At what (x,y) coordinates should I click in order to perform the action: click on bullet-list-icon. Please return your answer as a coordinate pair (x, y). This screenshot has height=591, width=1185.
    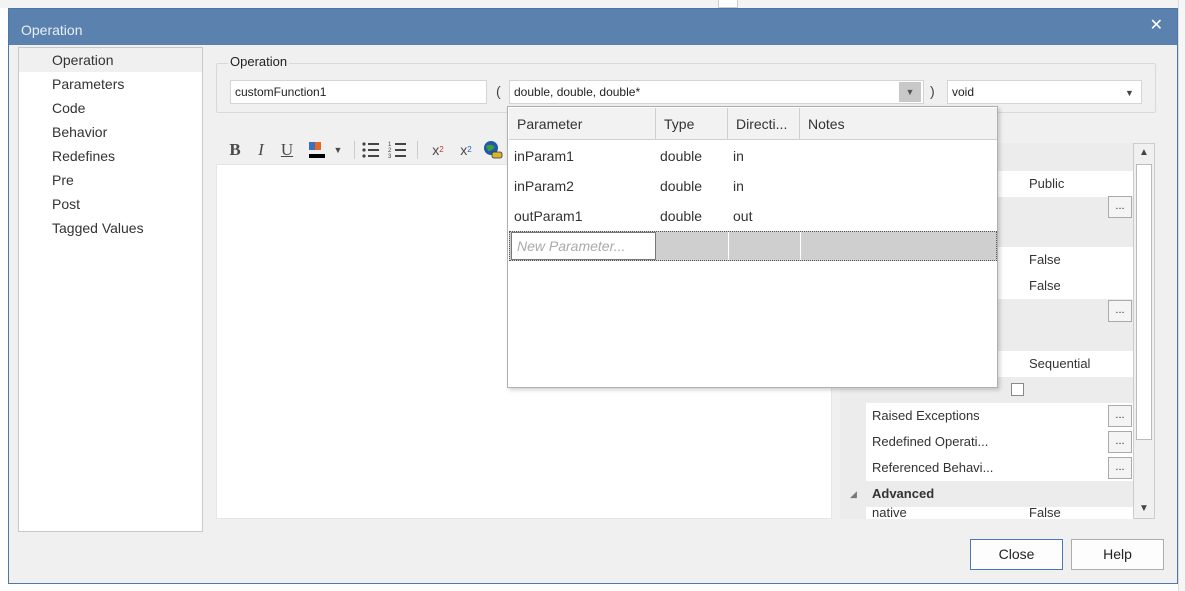
    Looking at the image, I should click on (370, 150).